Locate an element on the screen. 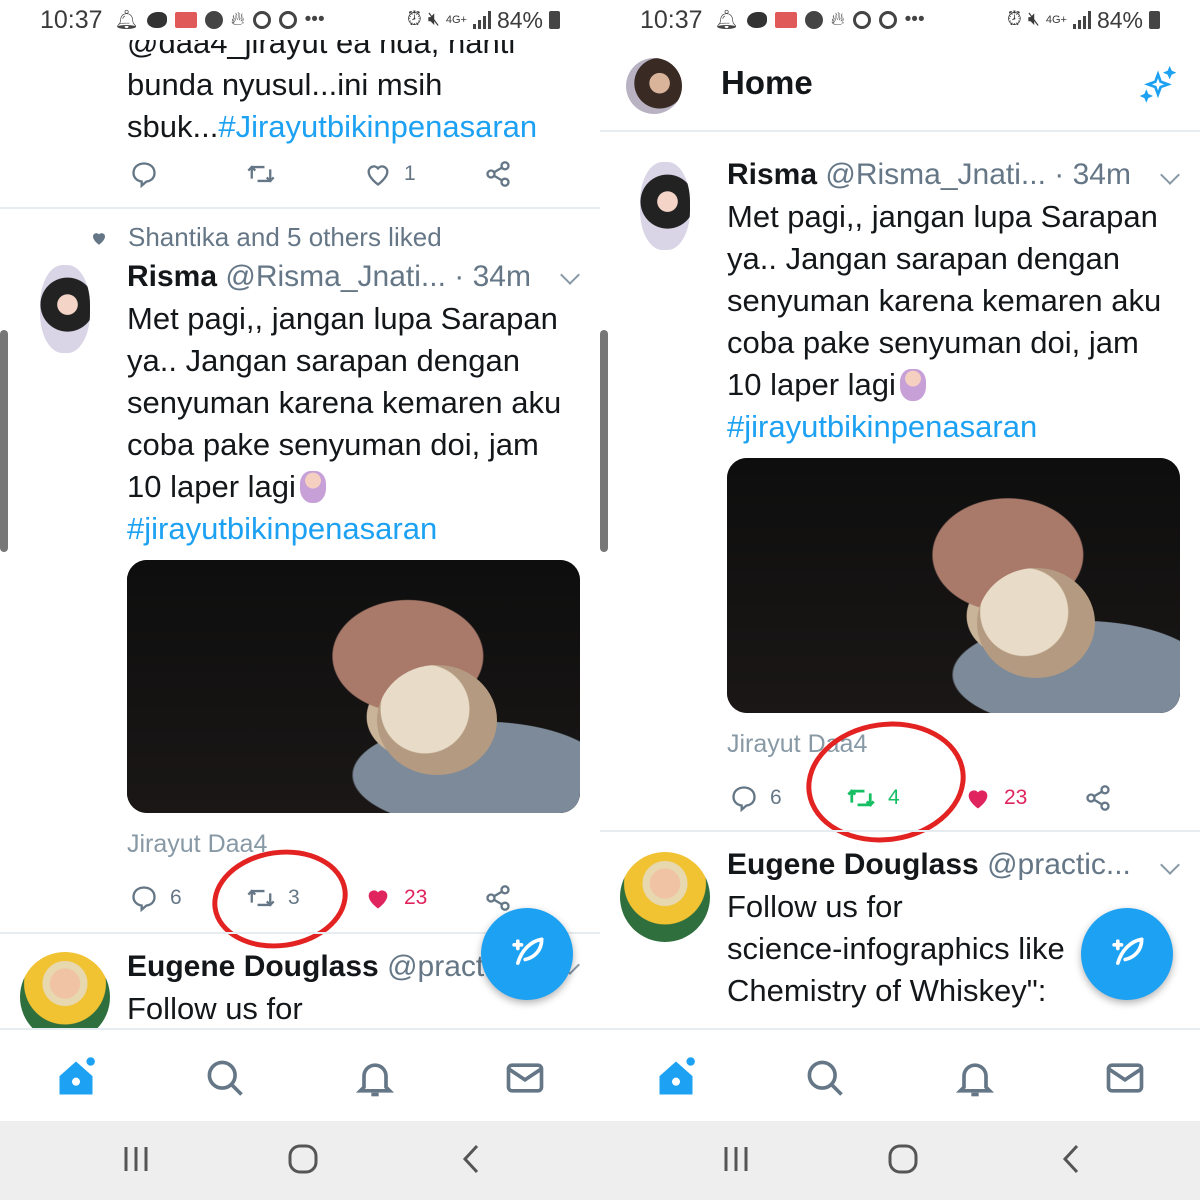  tweet-line: Chemistry of Whiskey": is located at coordinates (887, 990).